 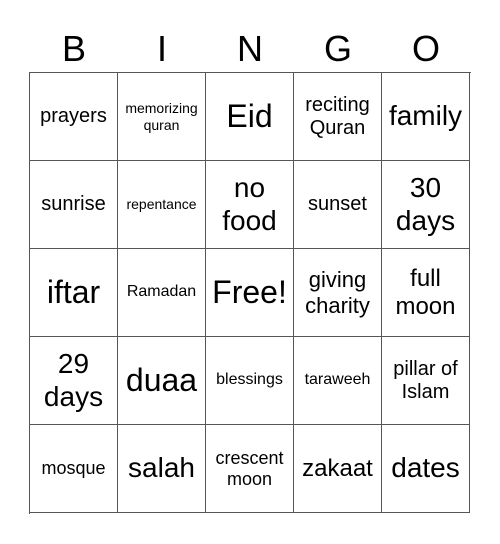 I want to click on cell-label: iftar, so click(x=73, y=292).